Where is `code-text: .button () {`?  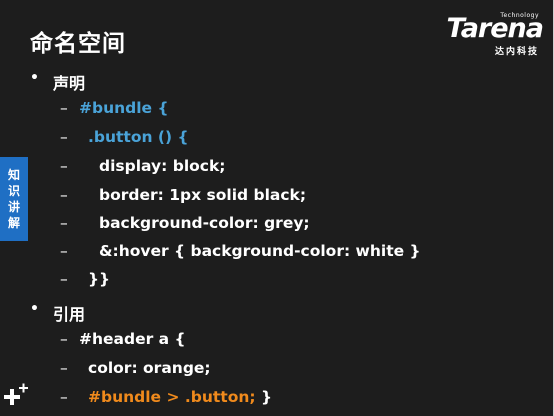 code-text: .button () { is located at coordinates (138, 137).